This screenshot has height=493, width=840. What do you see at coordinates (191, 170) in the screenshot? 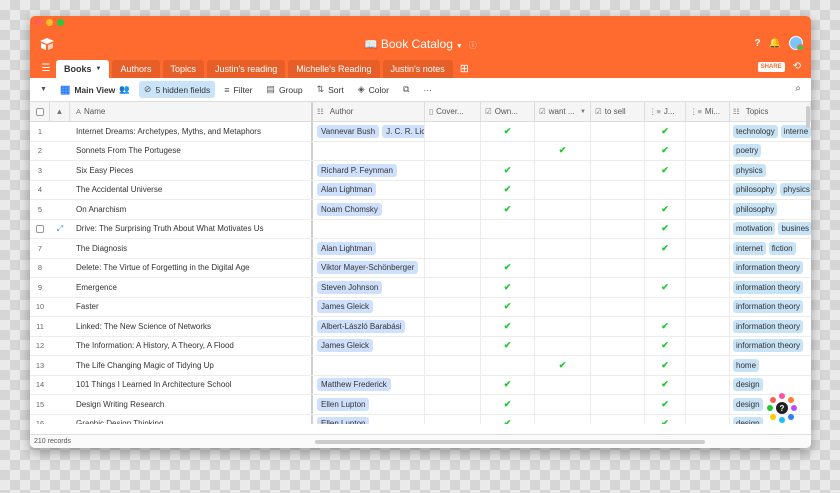
I see `cell-name: Six Easy Pieces` at bounding box center [191, 170].